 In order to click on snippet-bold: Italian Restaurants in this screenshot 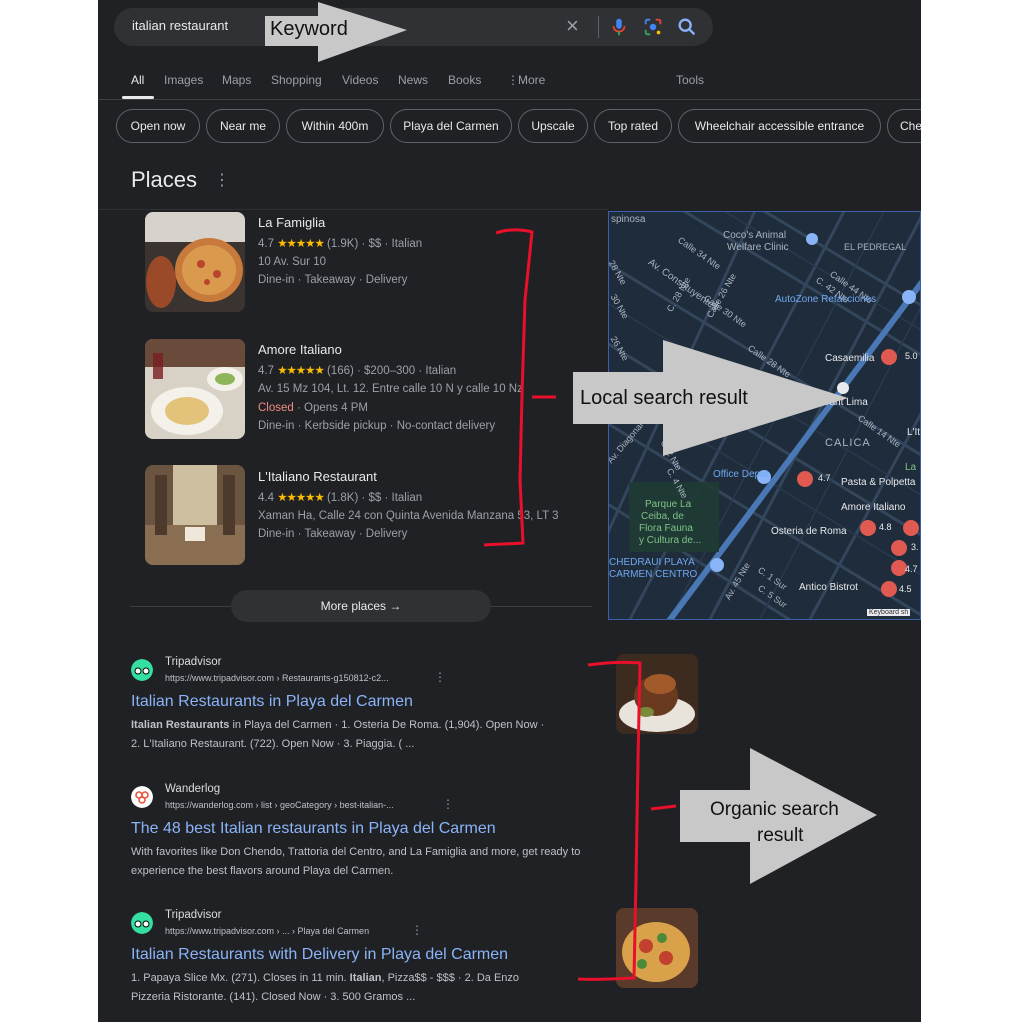, I will do `click(180, 725)`.